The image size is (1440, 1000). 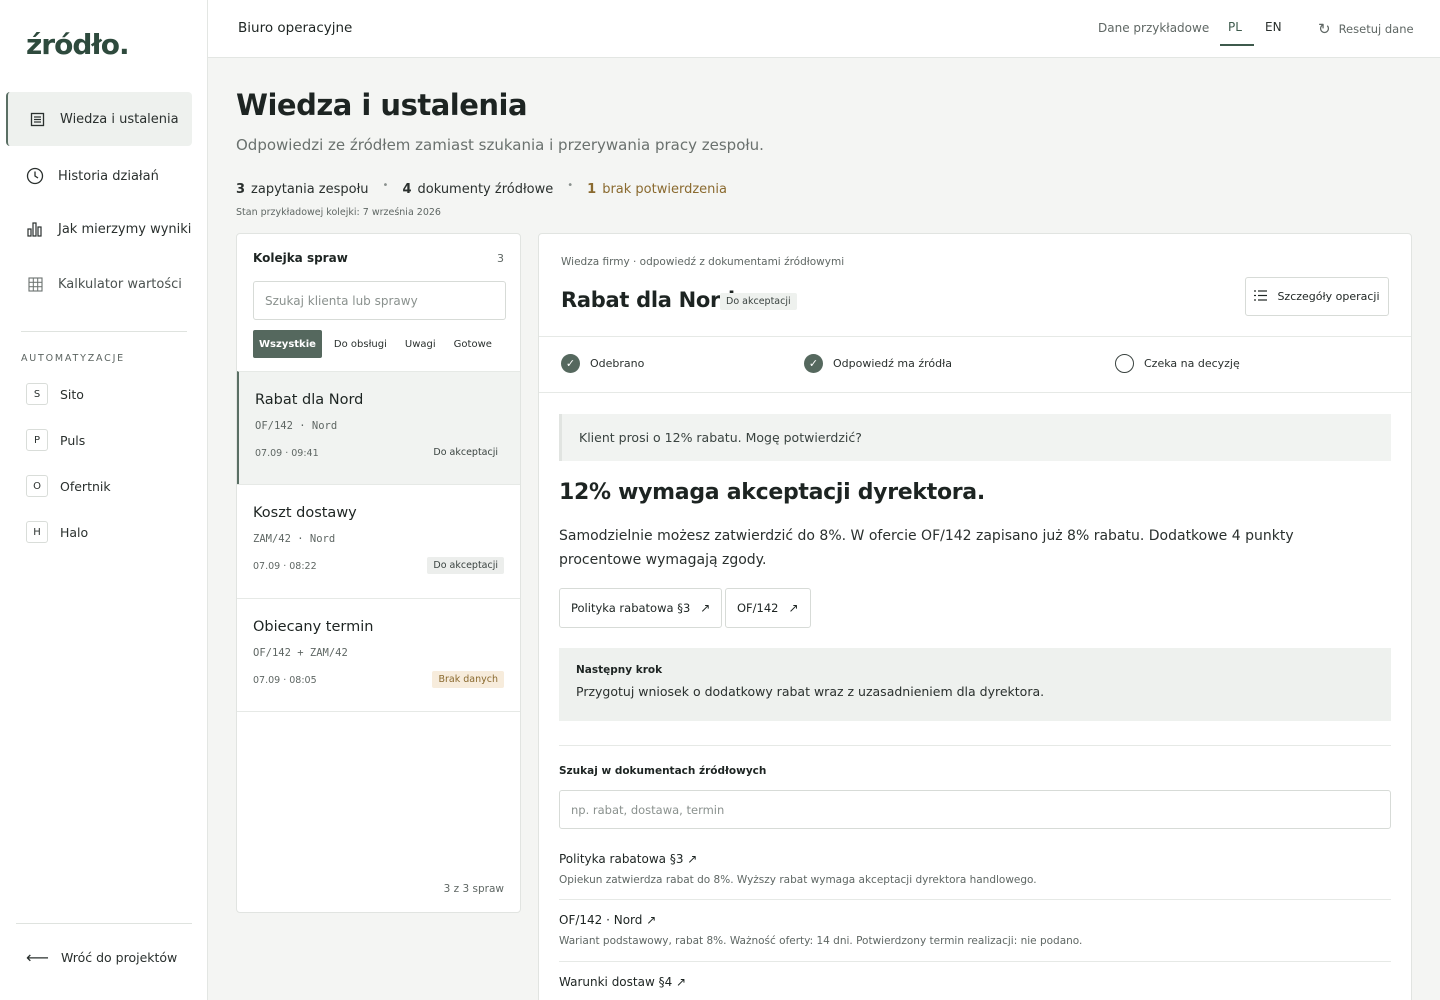 I want to click on logo: źródło., so click(x=78, y=44).